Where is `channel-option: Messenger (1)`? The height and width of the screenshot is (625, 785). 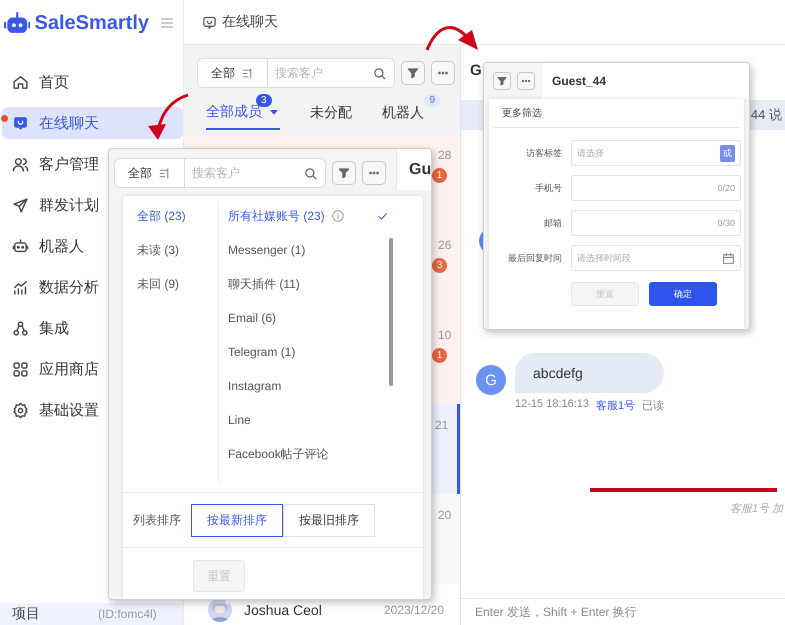 channel-option: Messenger (1) is located at coordinates (325, 250).